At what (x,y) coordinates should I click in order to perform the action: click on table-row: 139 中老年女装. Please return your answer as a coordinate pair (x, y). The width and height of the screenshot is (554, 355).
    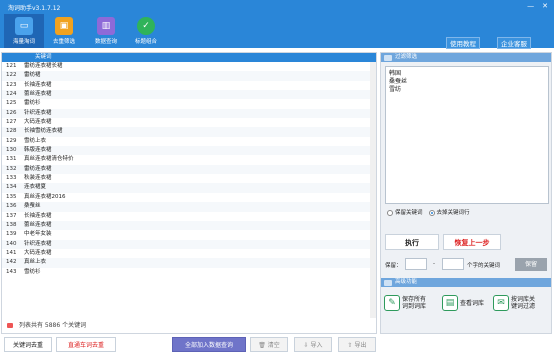
    Looking at the image, I should click on (189, 234).